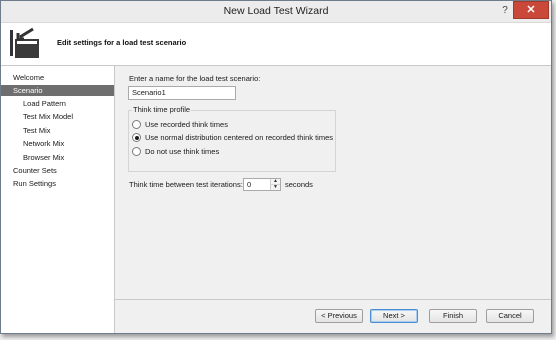 Image resolution: width=556 pixels, height=340 pixels. Describe the element at coordinates (57, 183) in the screenshot. I see `nav-item-run-settings: Run Settings` at that location.